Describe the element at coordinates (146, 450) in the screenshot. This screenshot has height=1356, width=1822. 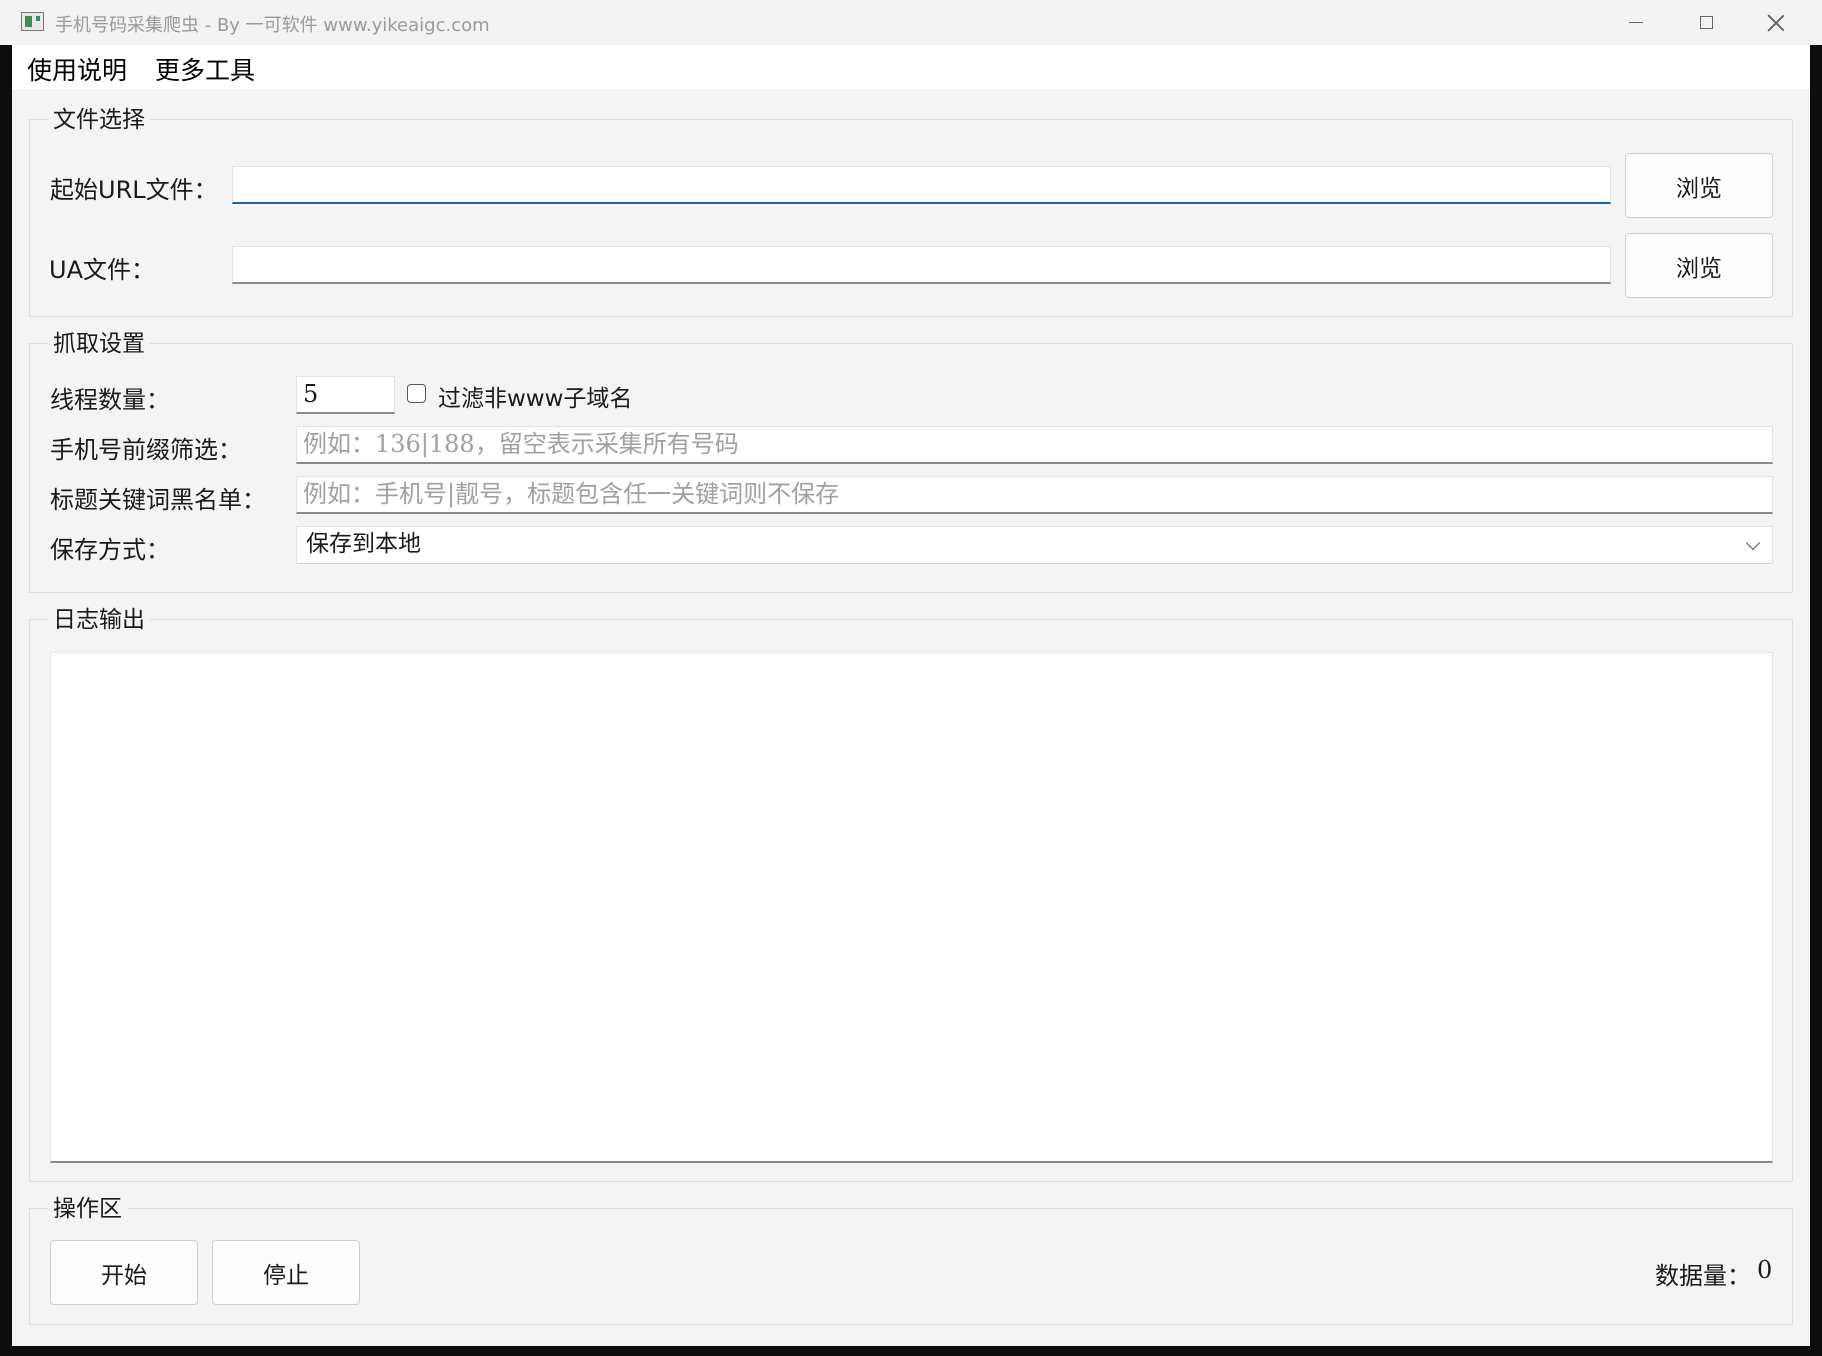
I see `phone-prefix-label: 手机号前缀筛选：` at that location.